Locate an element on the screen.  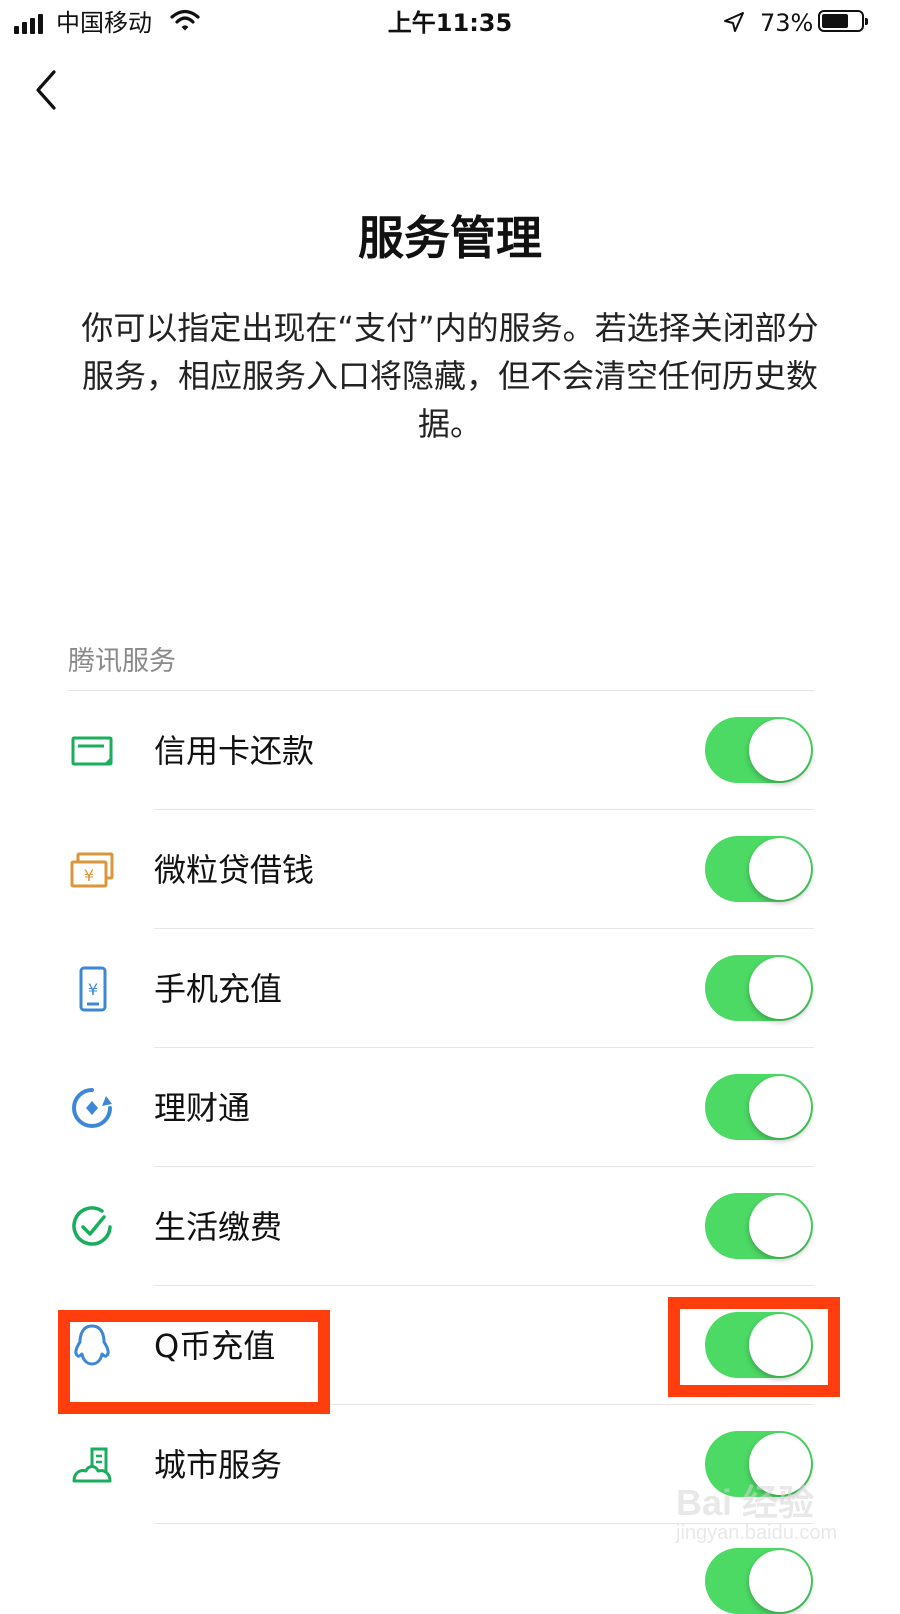
service-label: 手机充值 is located at coordinates (218, 989).